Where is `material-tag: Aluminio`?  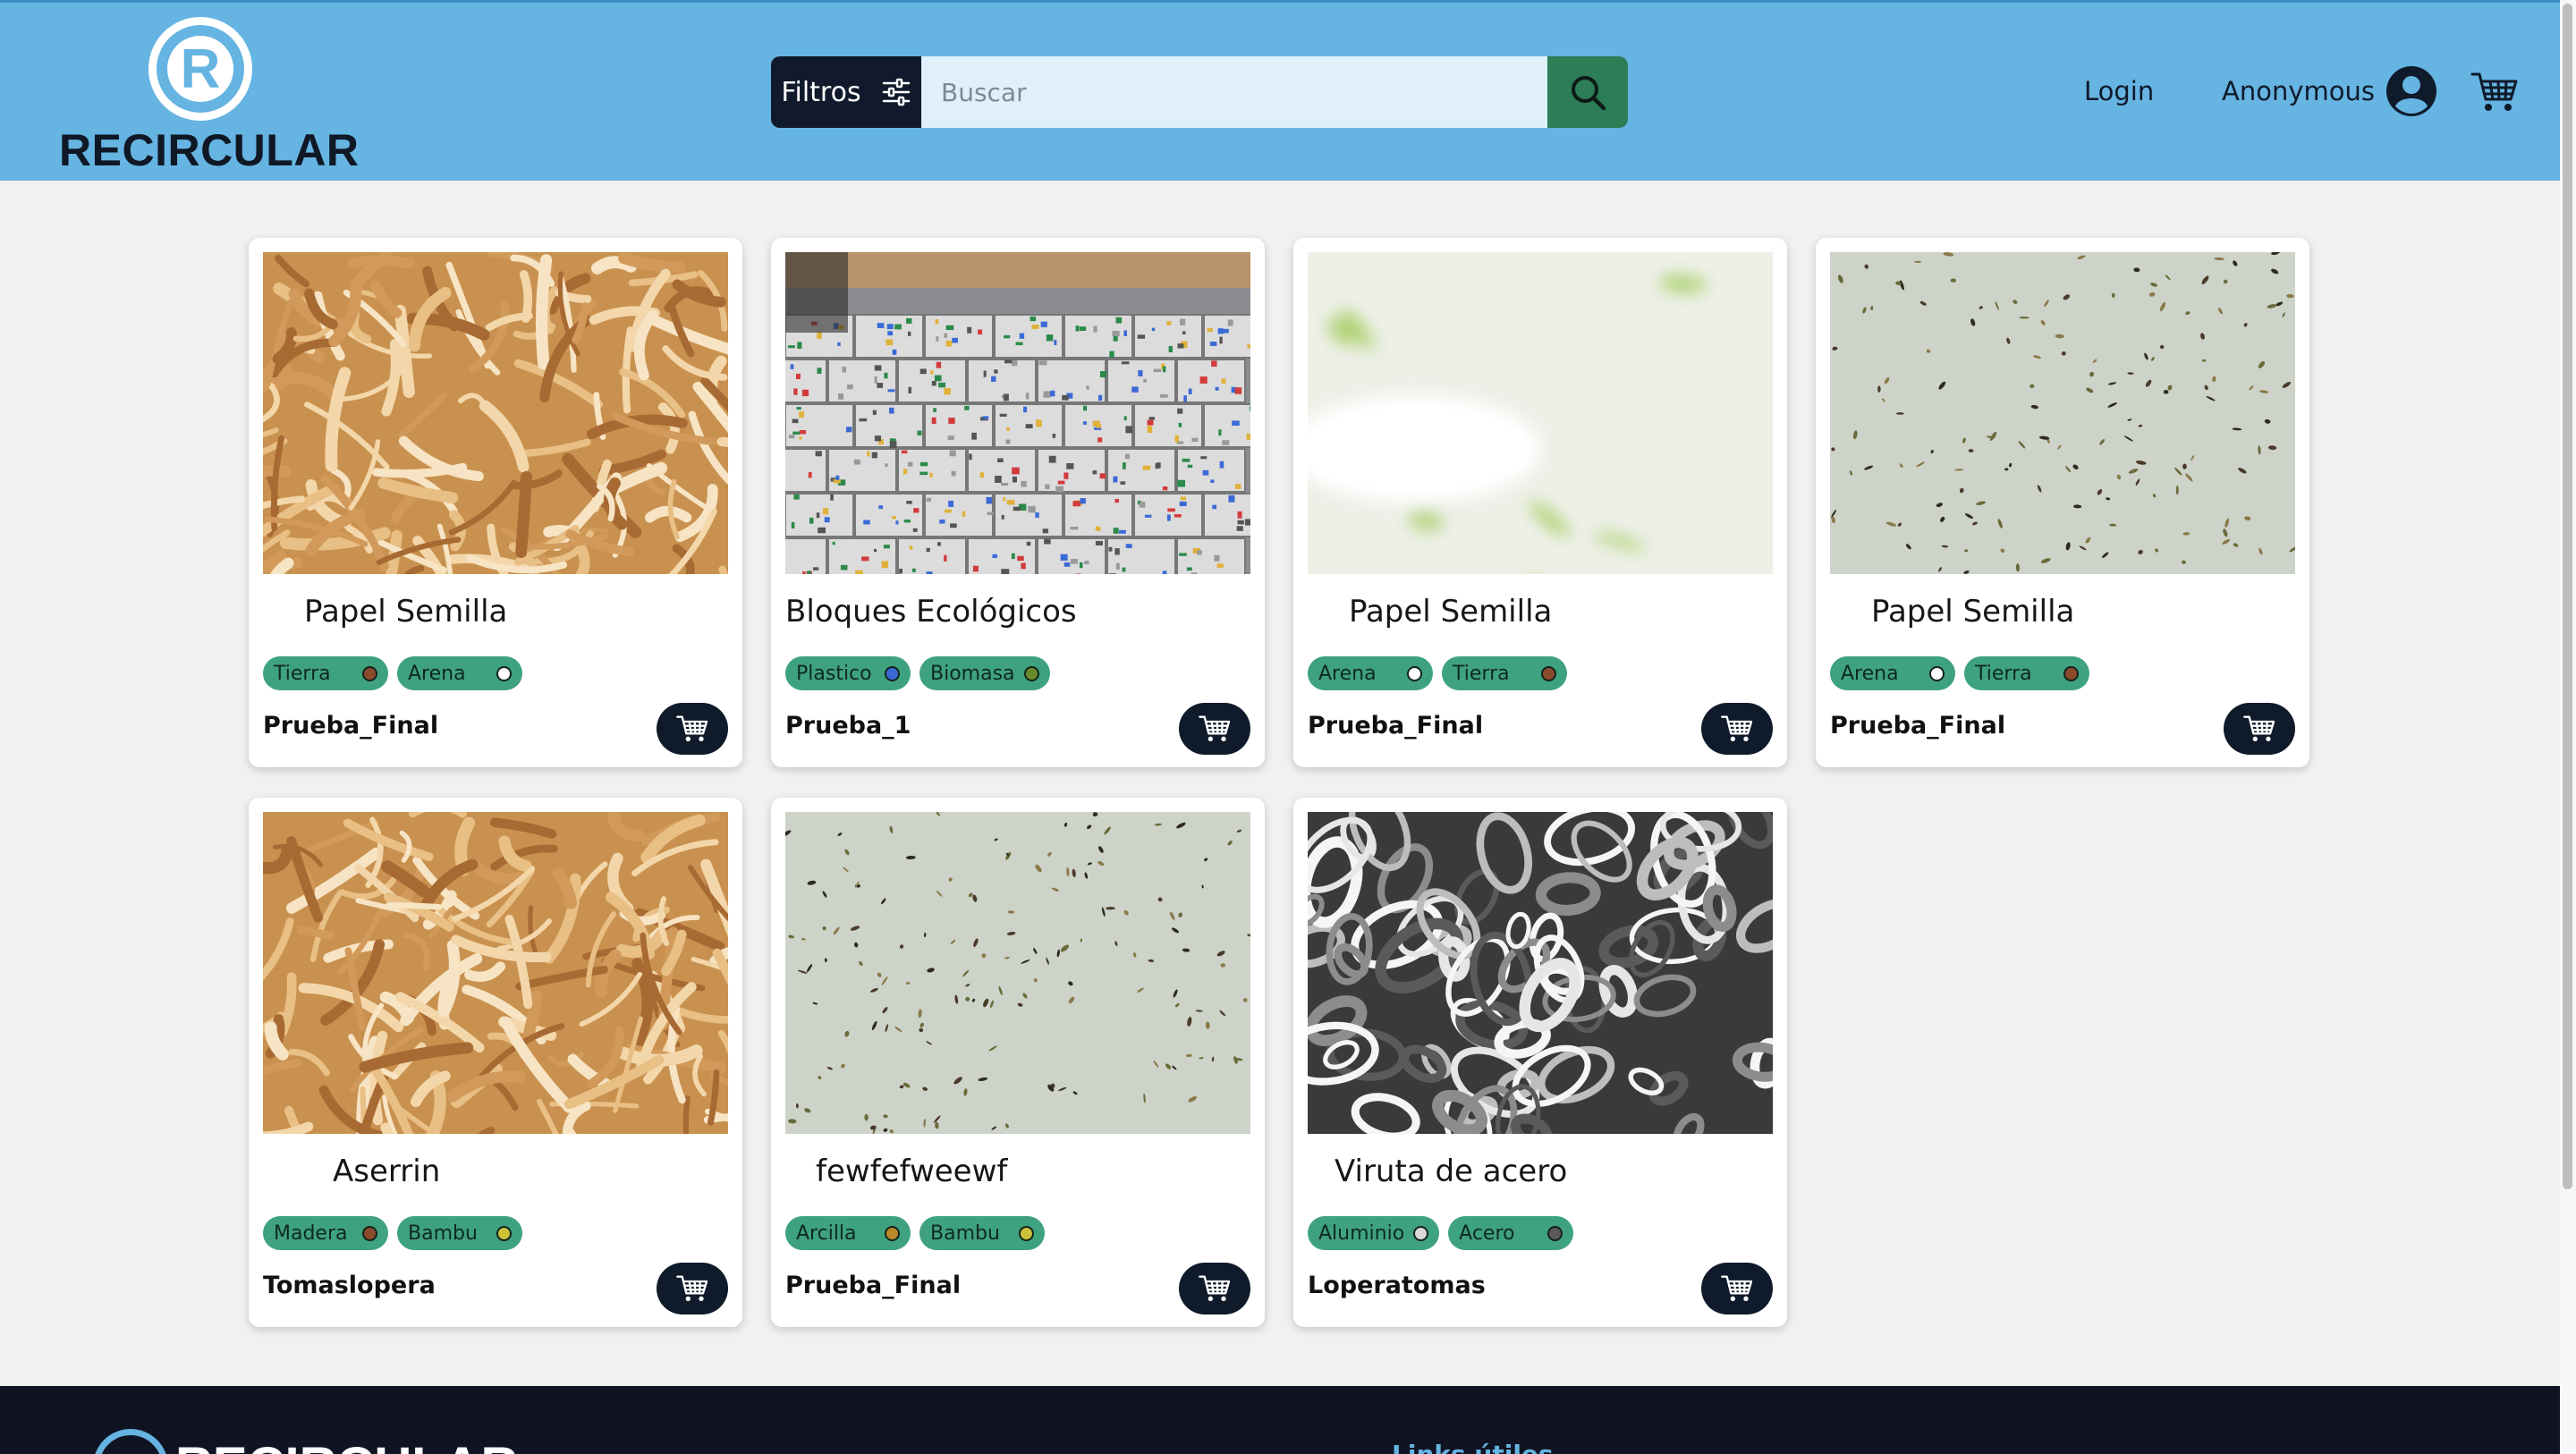 material-tag: Aluminio is located at coordinates (1374, 1233).